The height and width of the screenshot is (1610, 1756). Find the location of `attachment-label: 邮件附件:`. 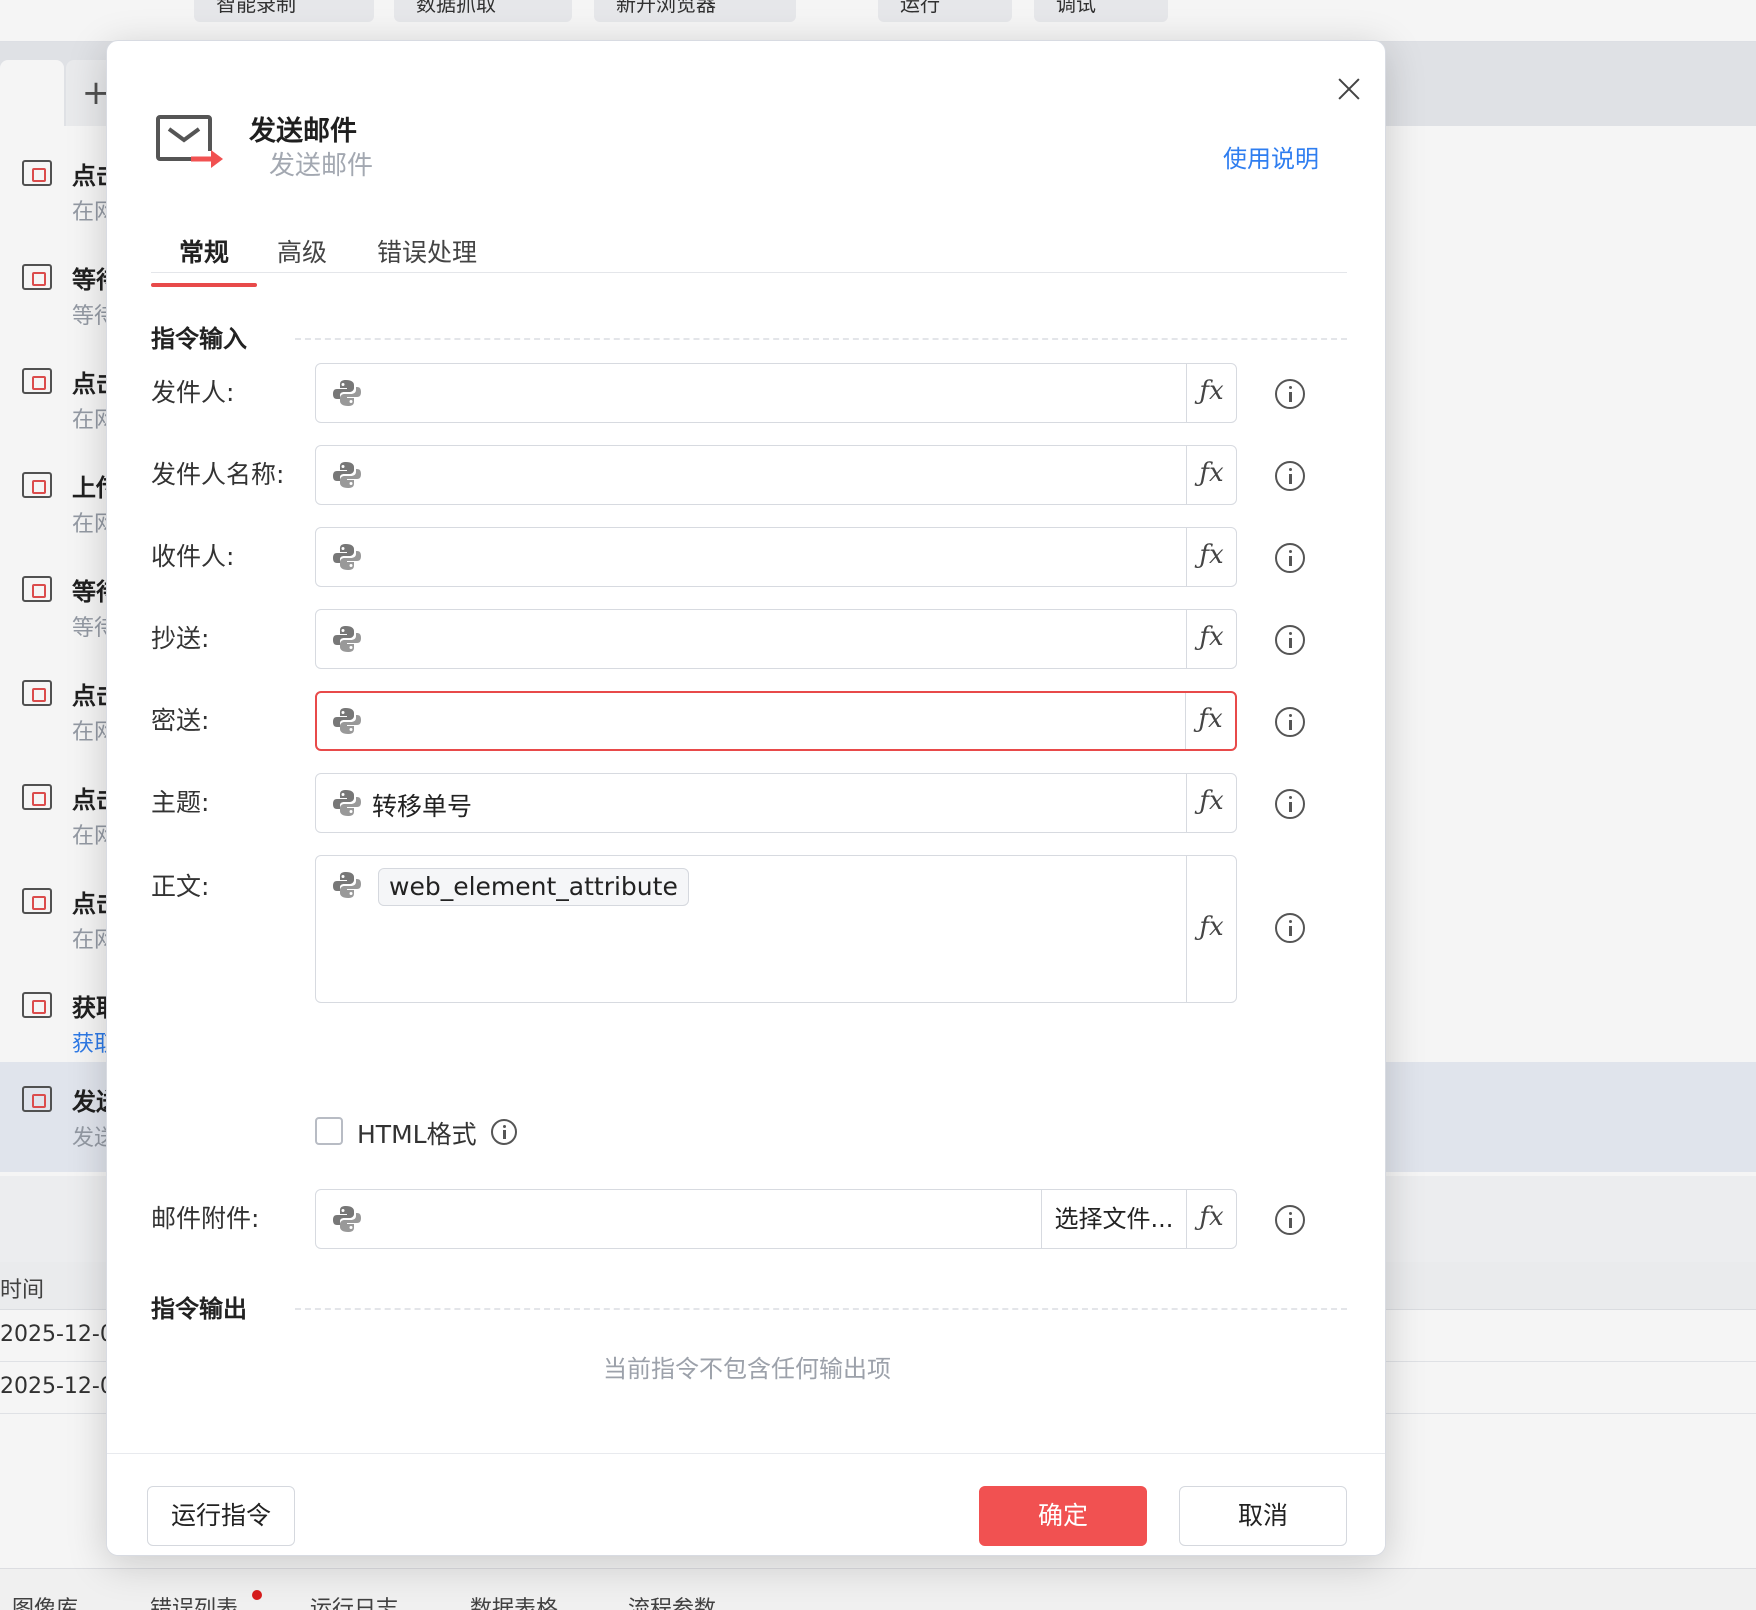

attachment-label: 邮件附件: is located at coordinates (205, 1218).